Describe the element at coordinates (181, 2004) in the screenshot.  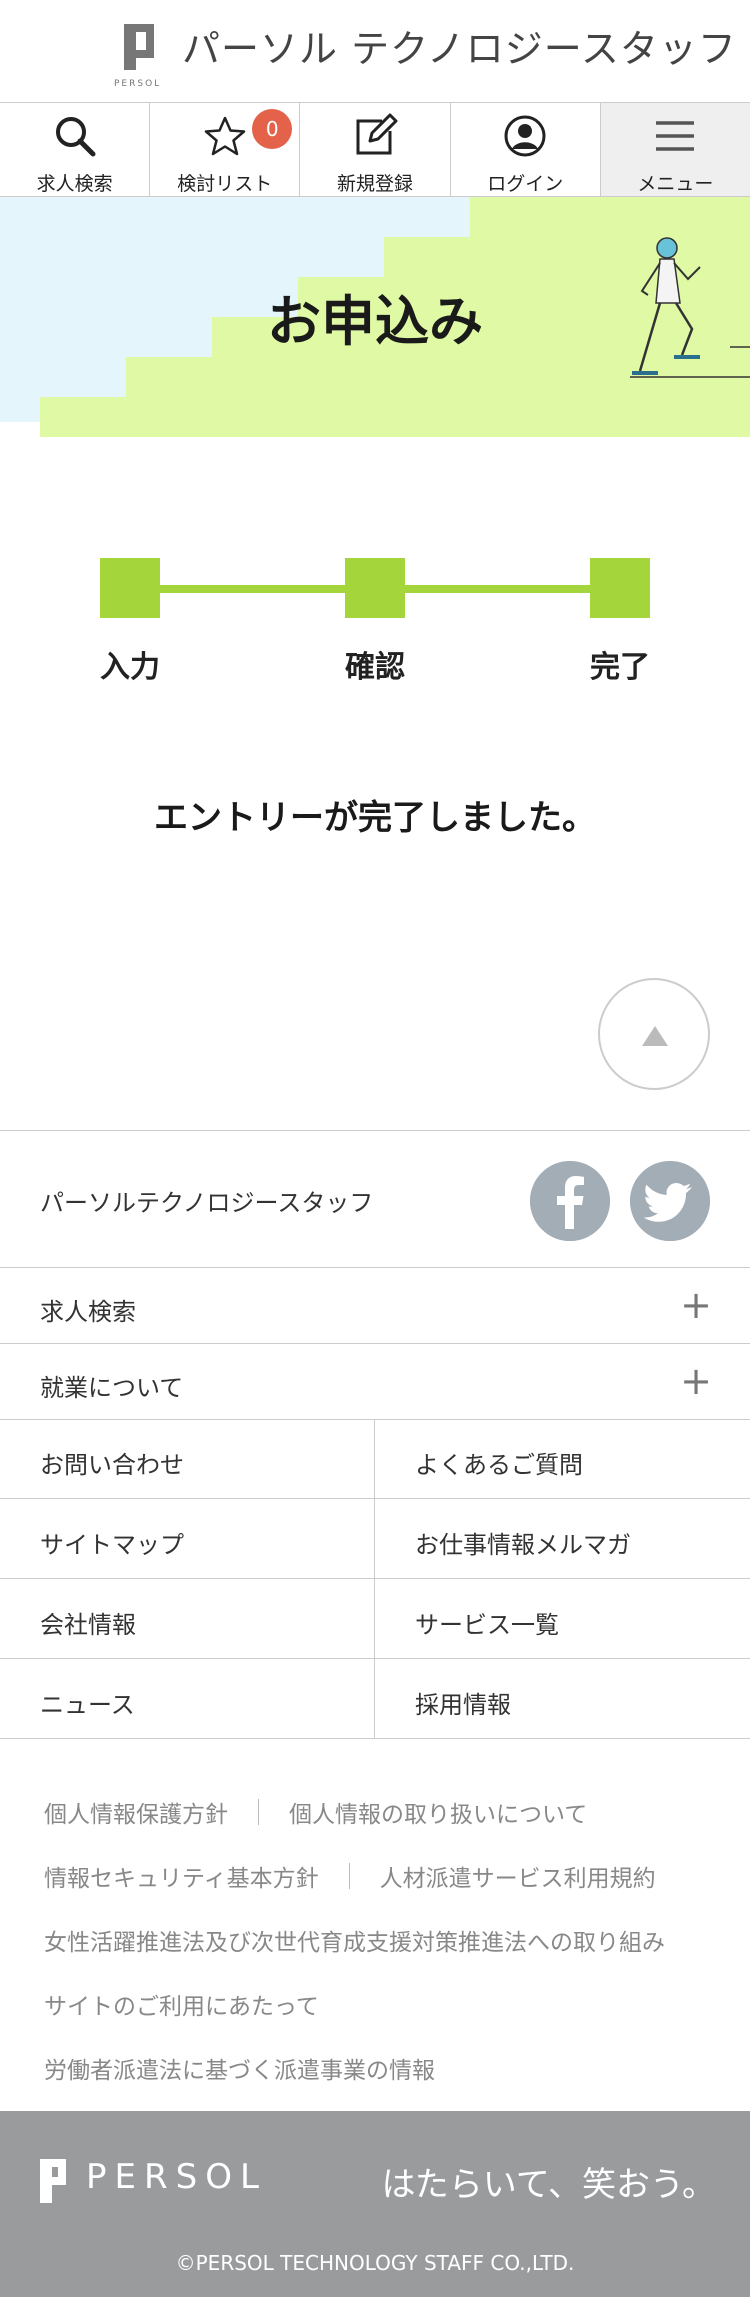
I see `link-site-usage: サイトのご利用にあたって` at that location.